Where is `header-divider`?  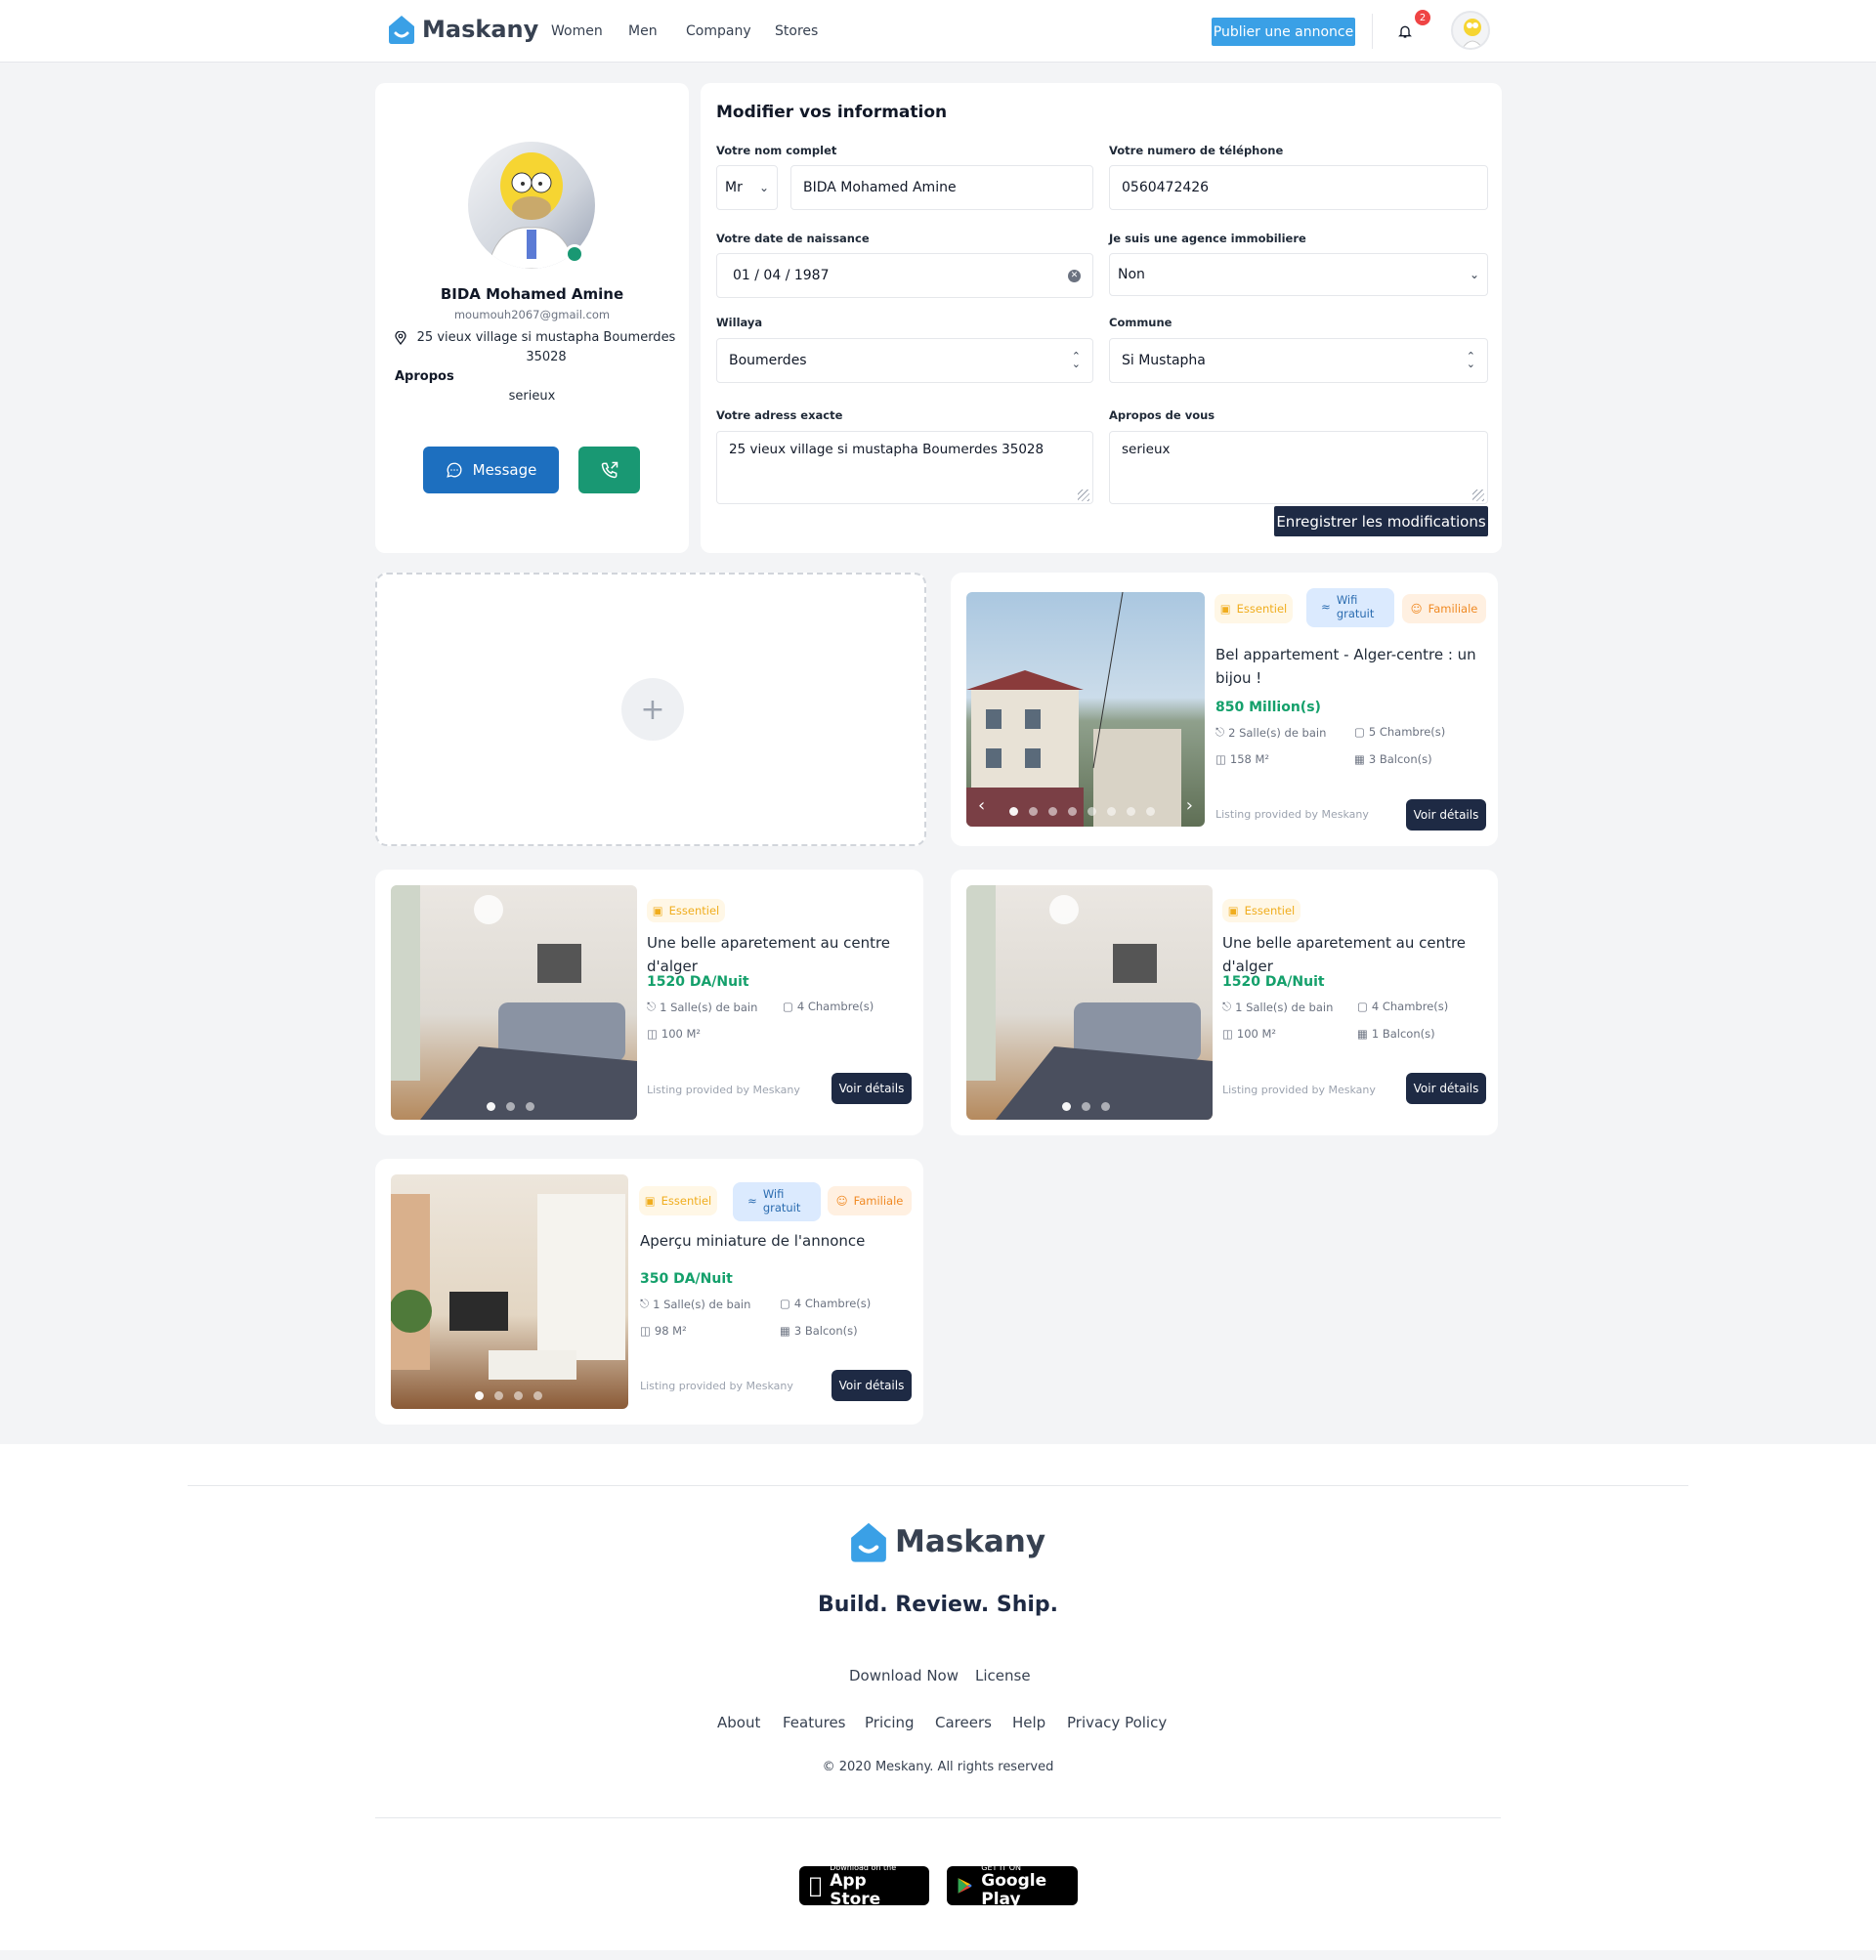
header-divider is located at coordinates (1372, 31).